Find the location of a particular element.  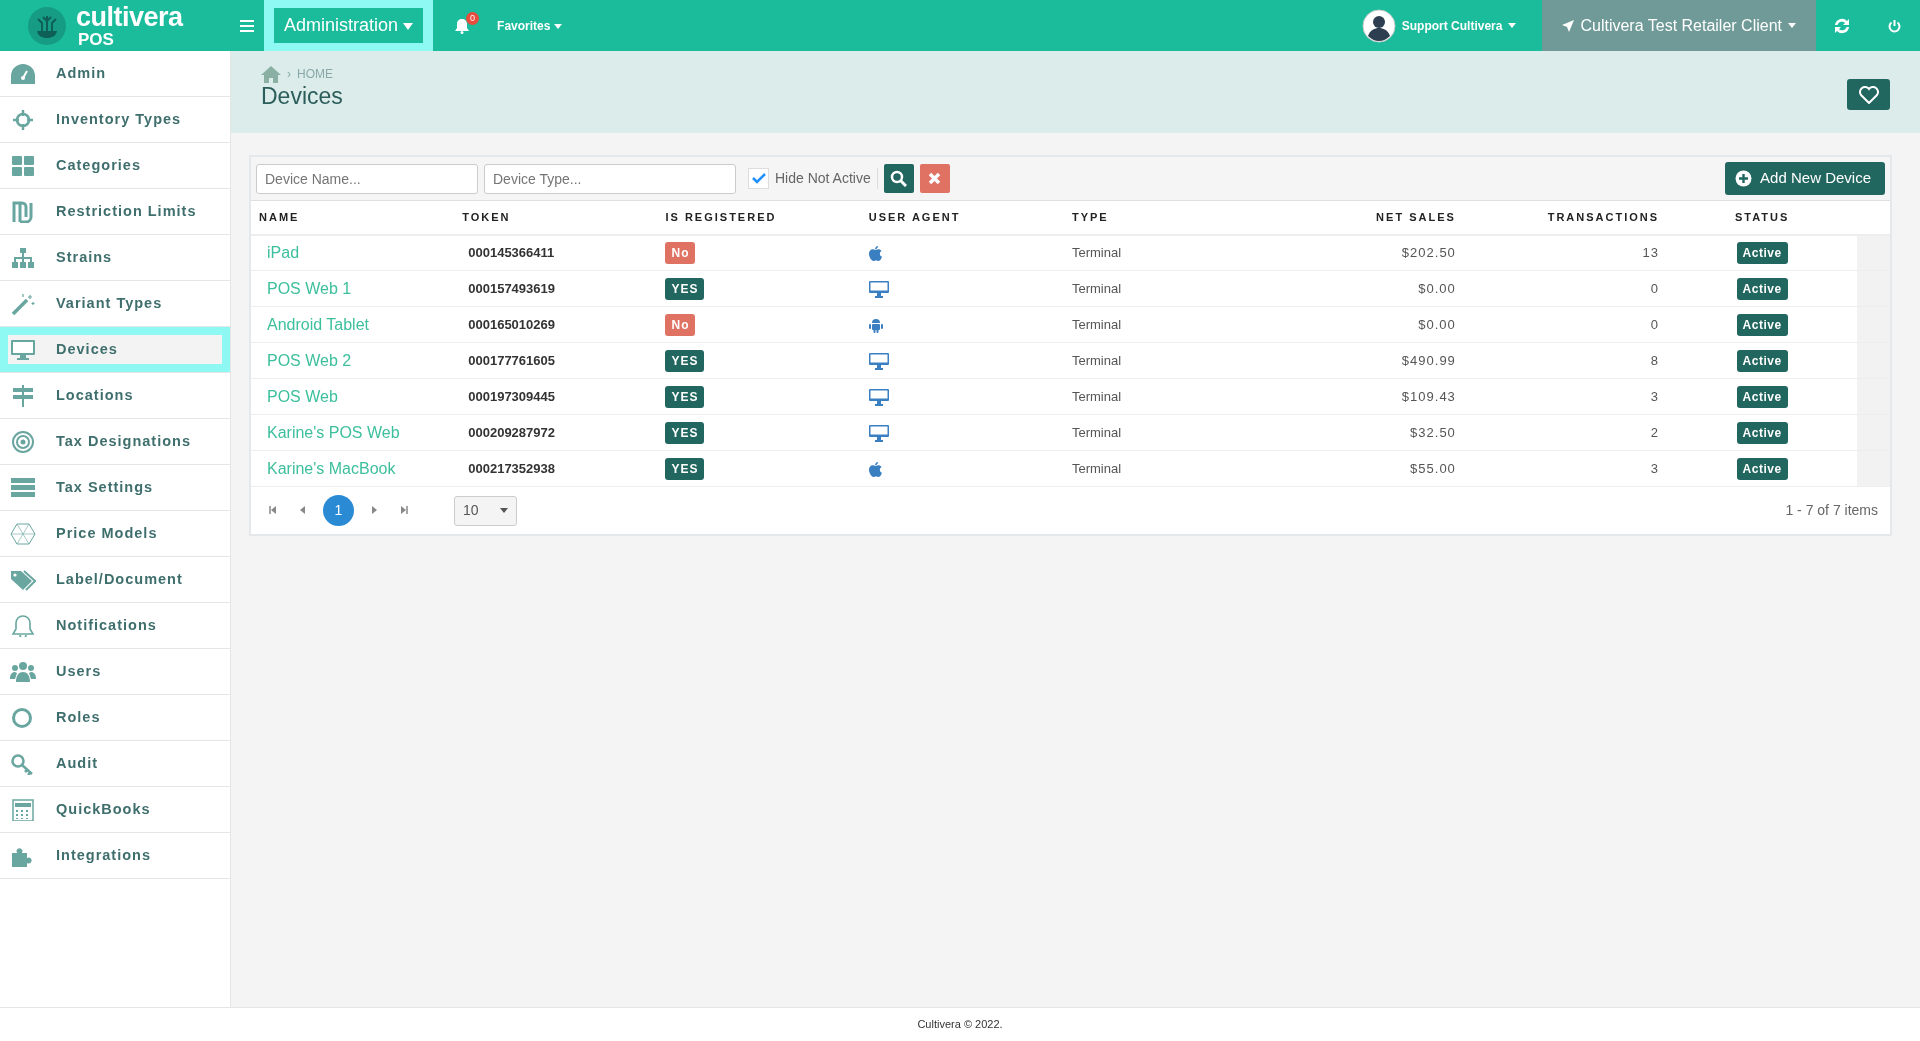

last-page-icon is located at coordinates (404, 510).